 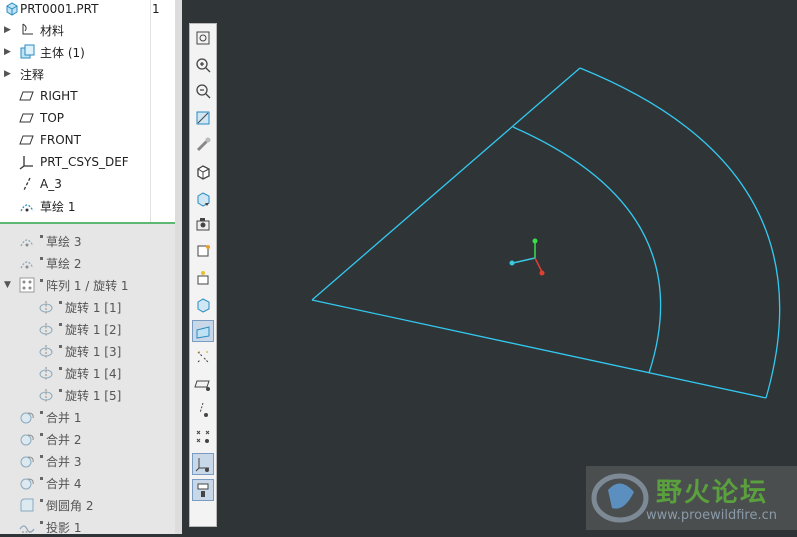 I want to click on annotation-display-icon, so click(x=203, y=330).